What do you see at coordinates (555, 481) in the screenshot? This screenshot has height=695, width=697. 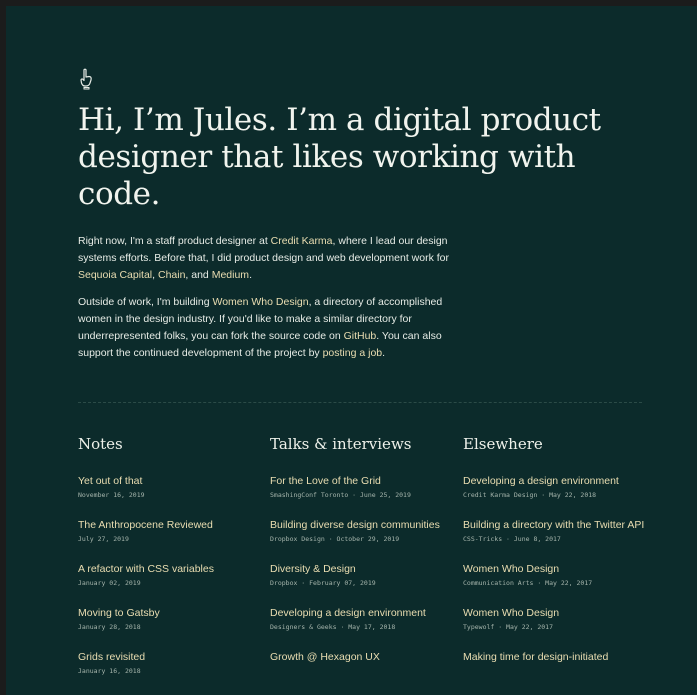 I see `article-link: Developing a design environment` at bounding box center [555, 481].